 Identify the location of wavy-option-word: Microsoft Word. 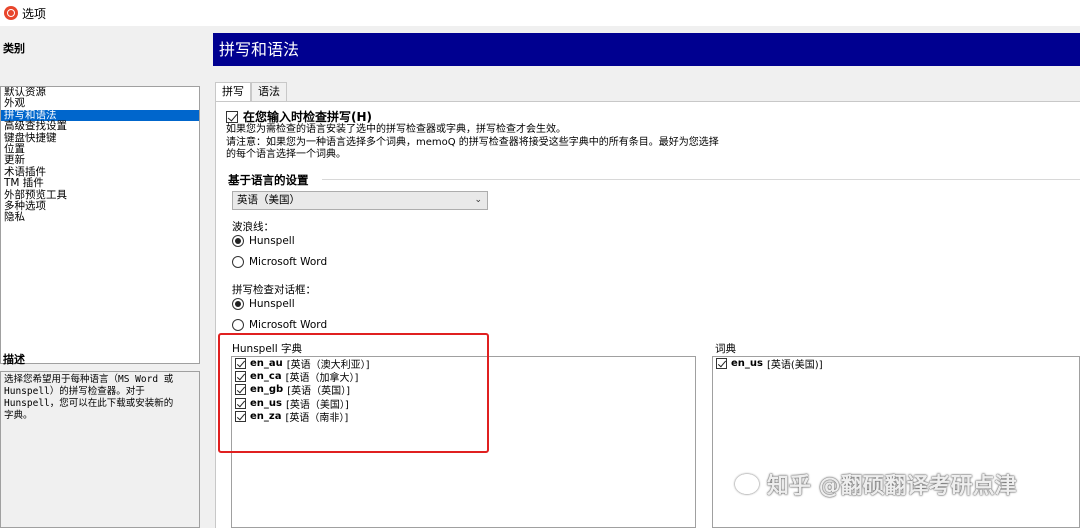
(279, 262).